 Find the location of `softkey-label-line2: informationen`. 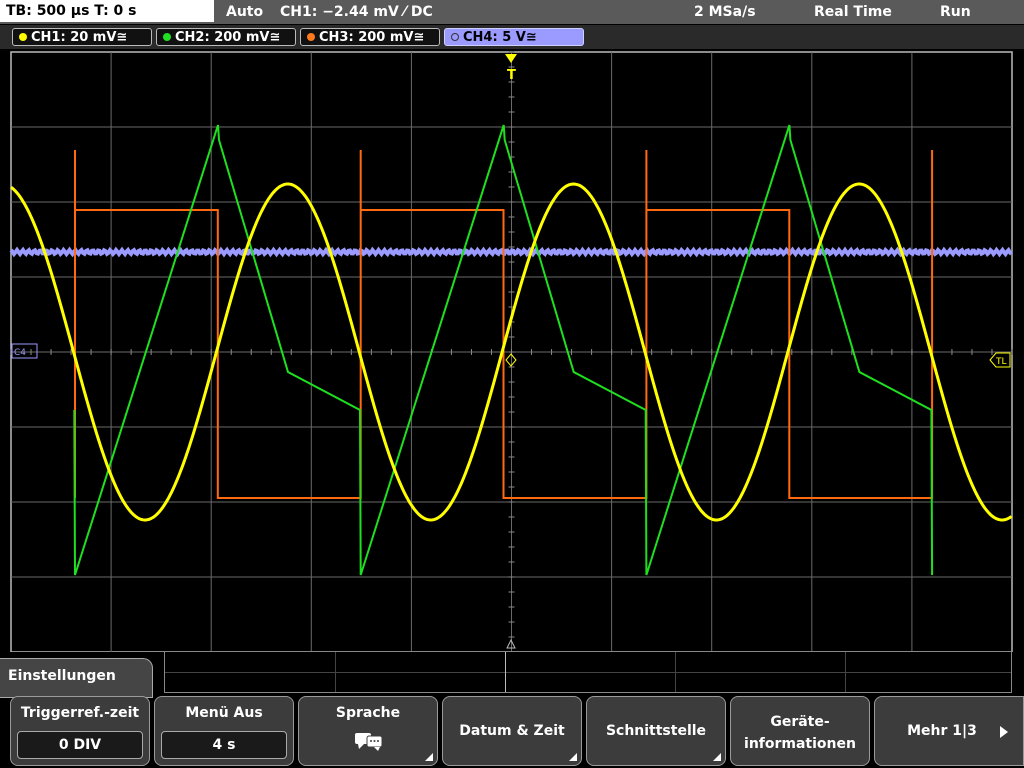

softkey-label-line2: informationen is located at coordinates (800, 744).